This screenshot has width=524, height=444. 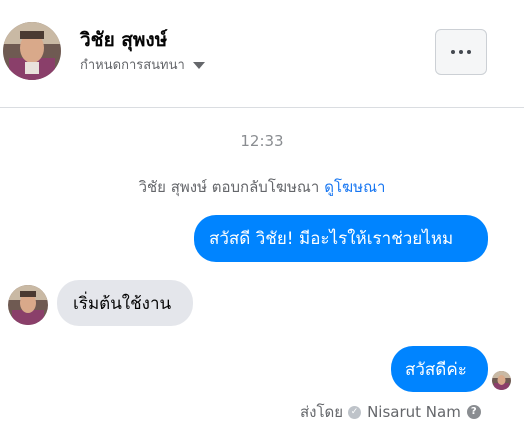 I want to click on check-circle-icon: ✓, so click(x=355, y=412).